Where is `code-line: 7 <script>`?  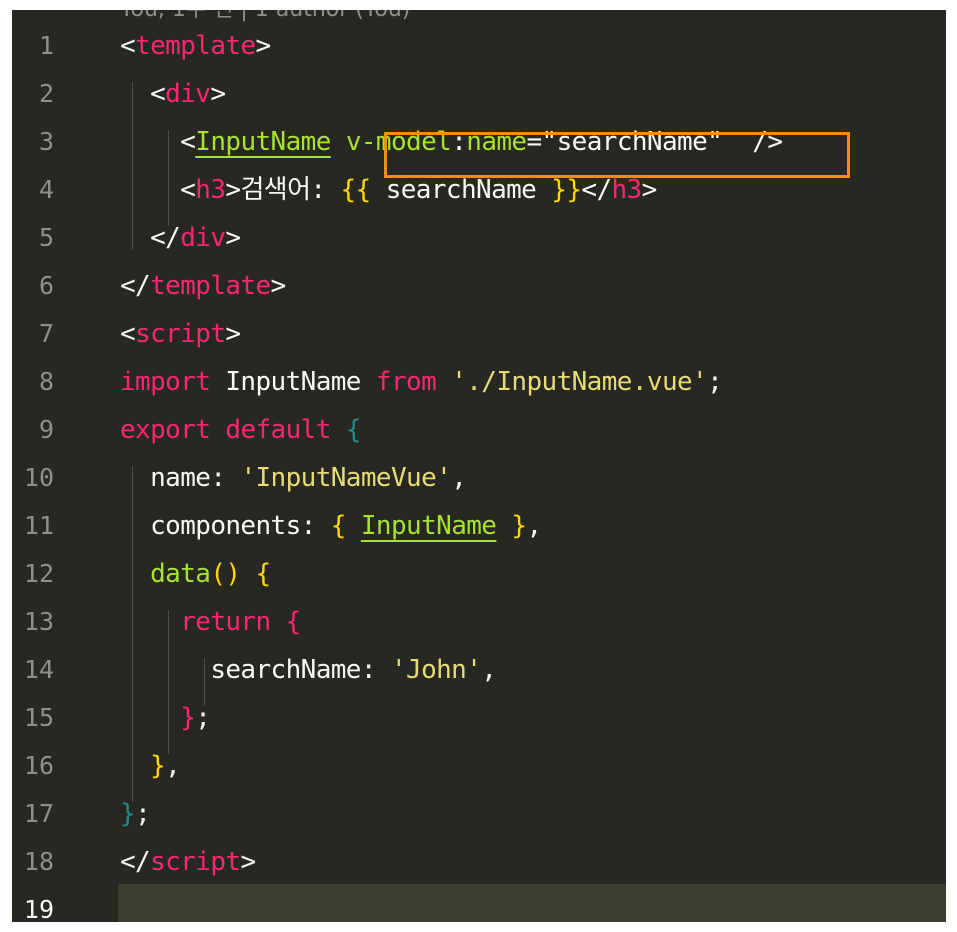 code-line: 7 <script> is located at coordinates (479, 334).